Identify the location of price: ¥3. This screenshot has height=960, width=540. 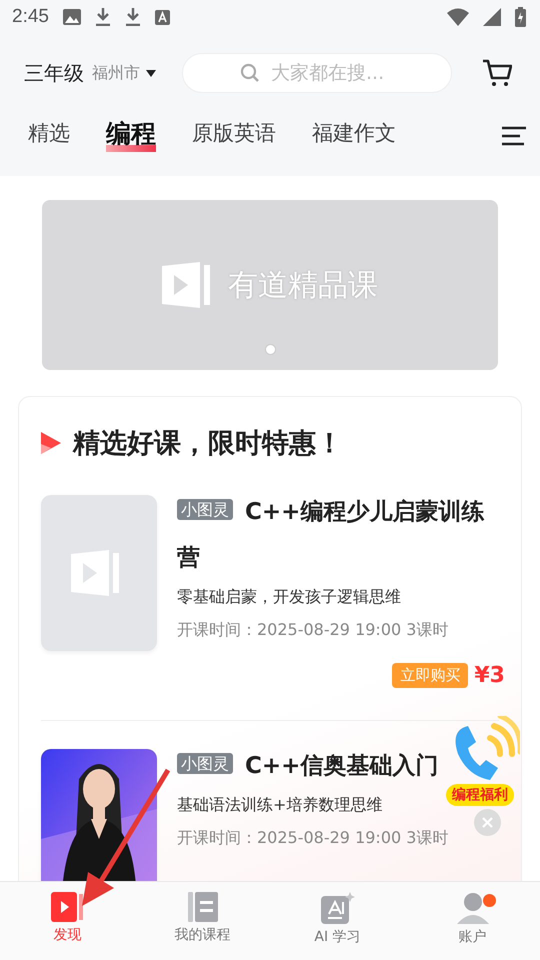
(489, 675).